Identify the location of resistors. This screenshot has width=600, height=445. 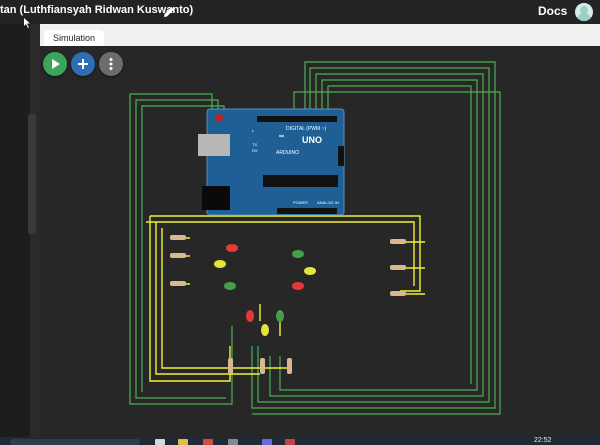
(288, 304).